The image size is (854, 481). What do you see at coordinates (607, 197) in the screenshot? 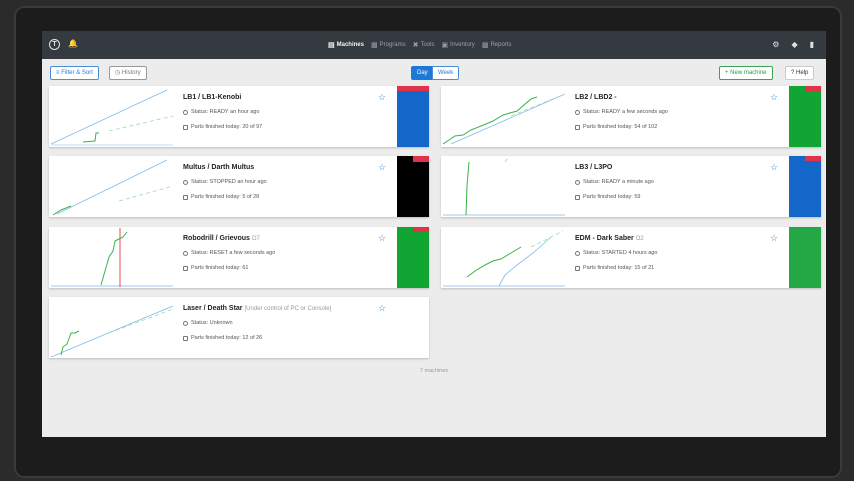
I see `parts-finished: Parts finished today: 59` at bounding box center [607, 197].